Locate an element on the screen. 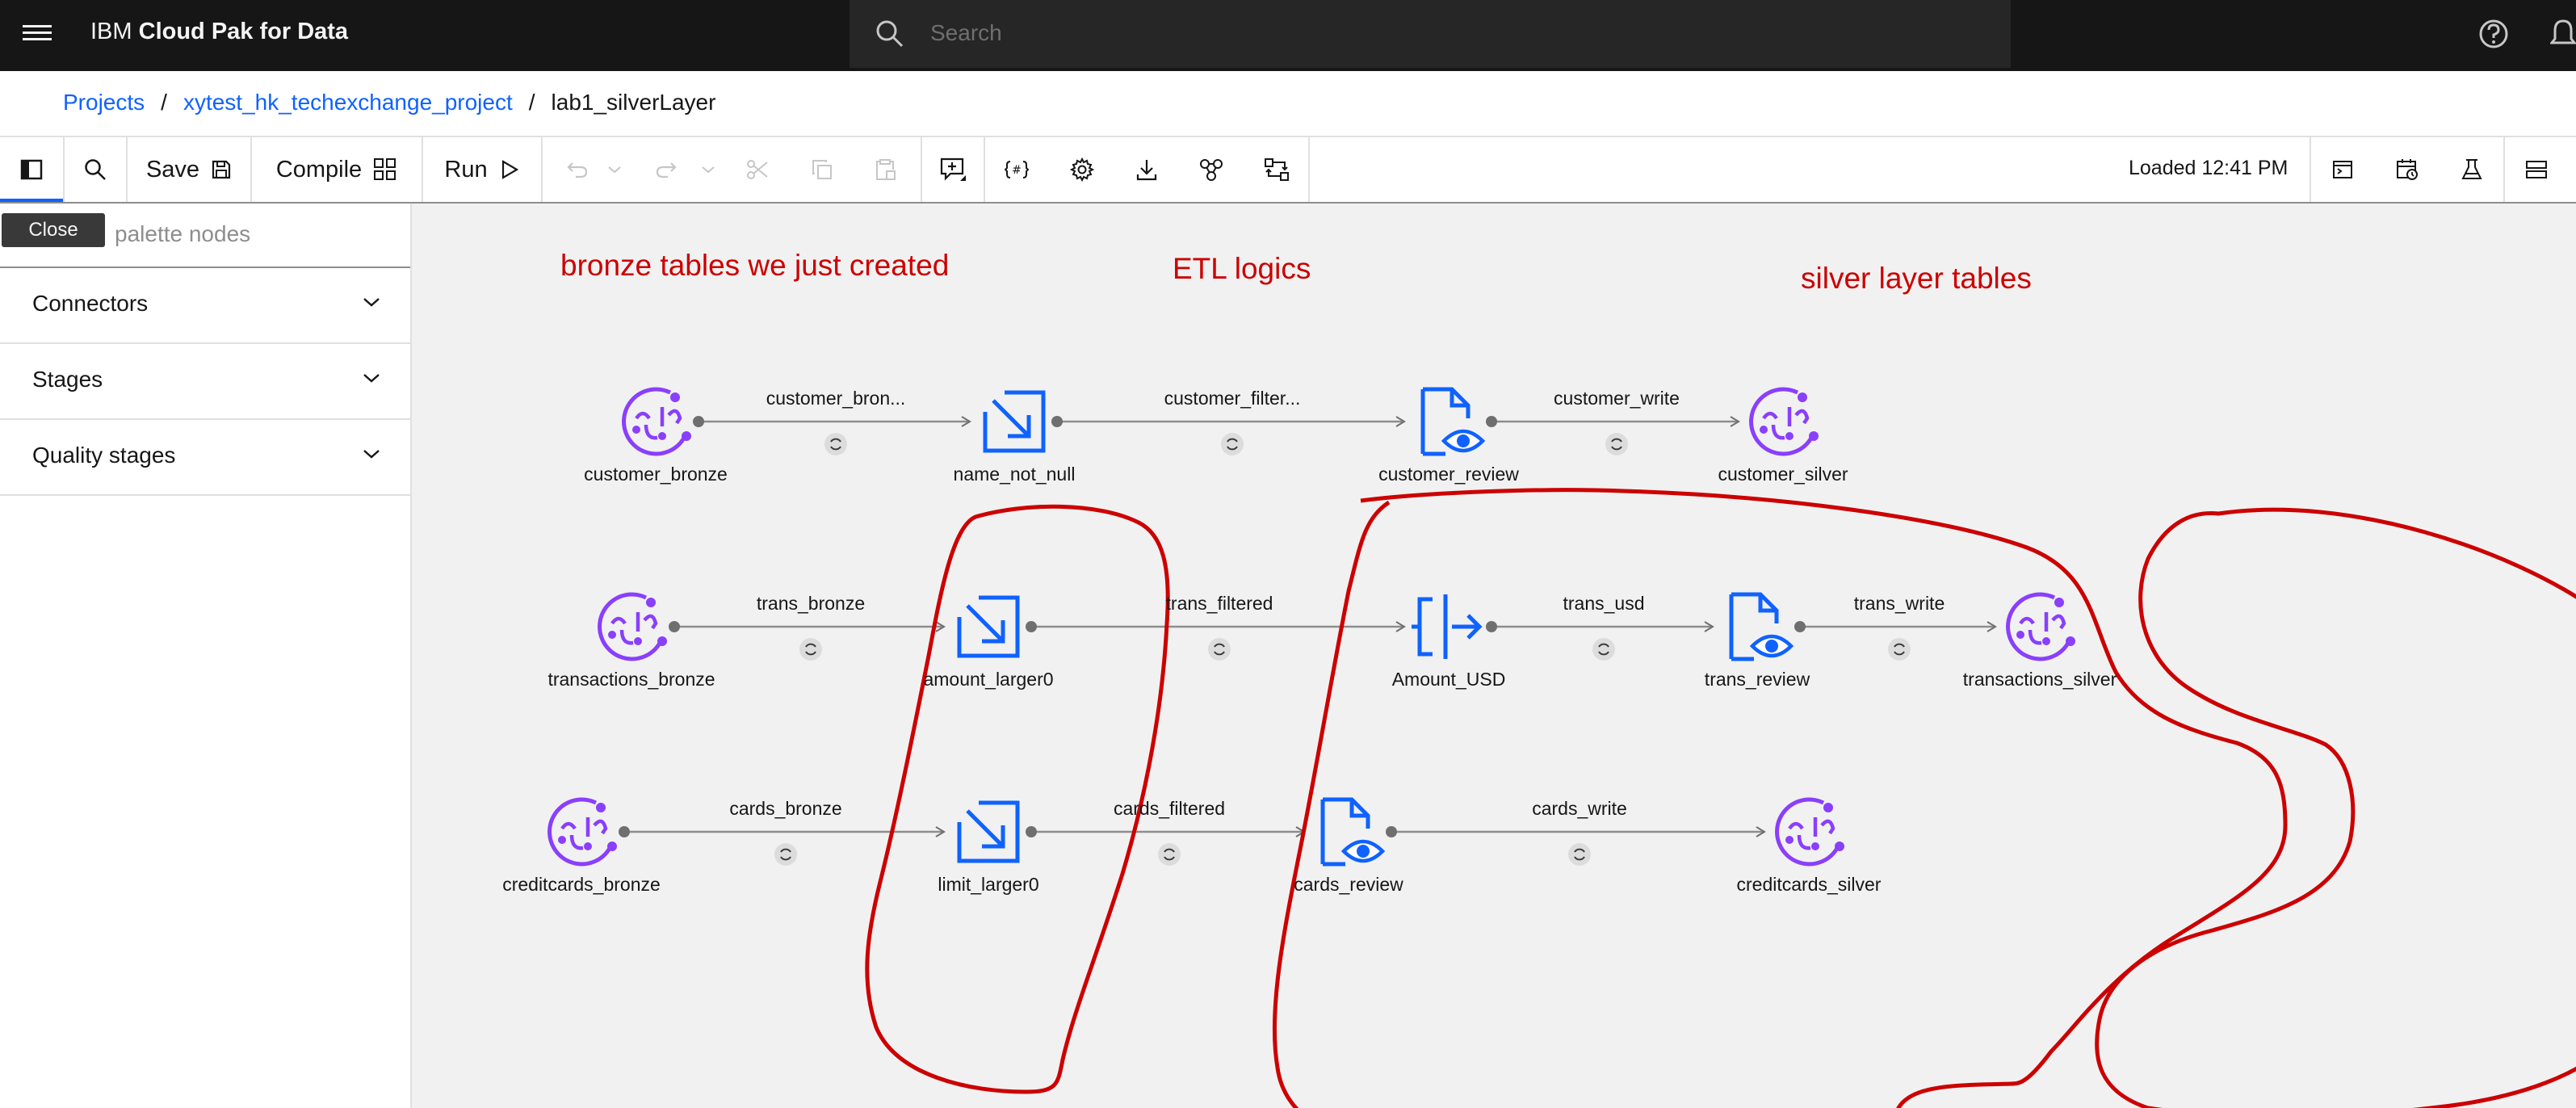 Image resolution: width=2576 pixels, height=1108 pixels. undo-menu-button is located at coordinates (614, 169).